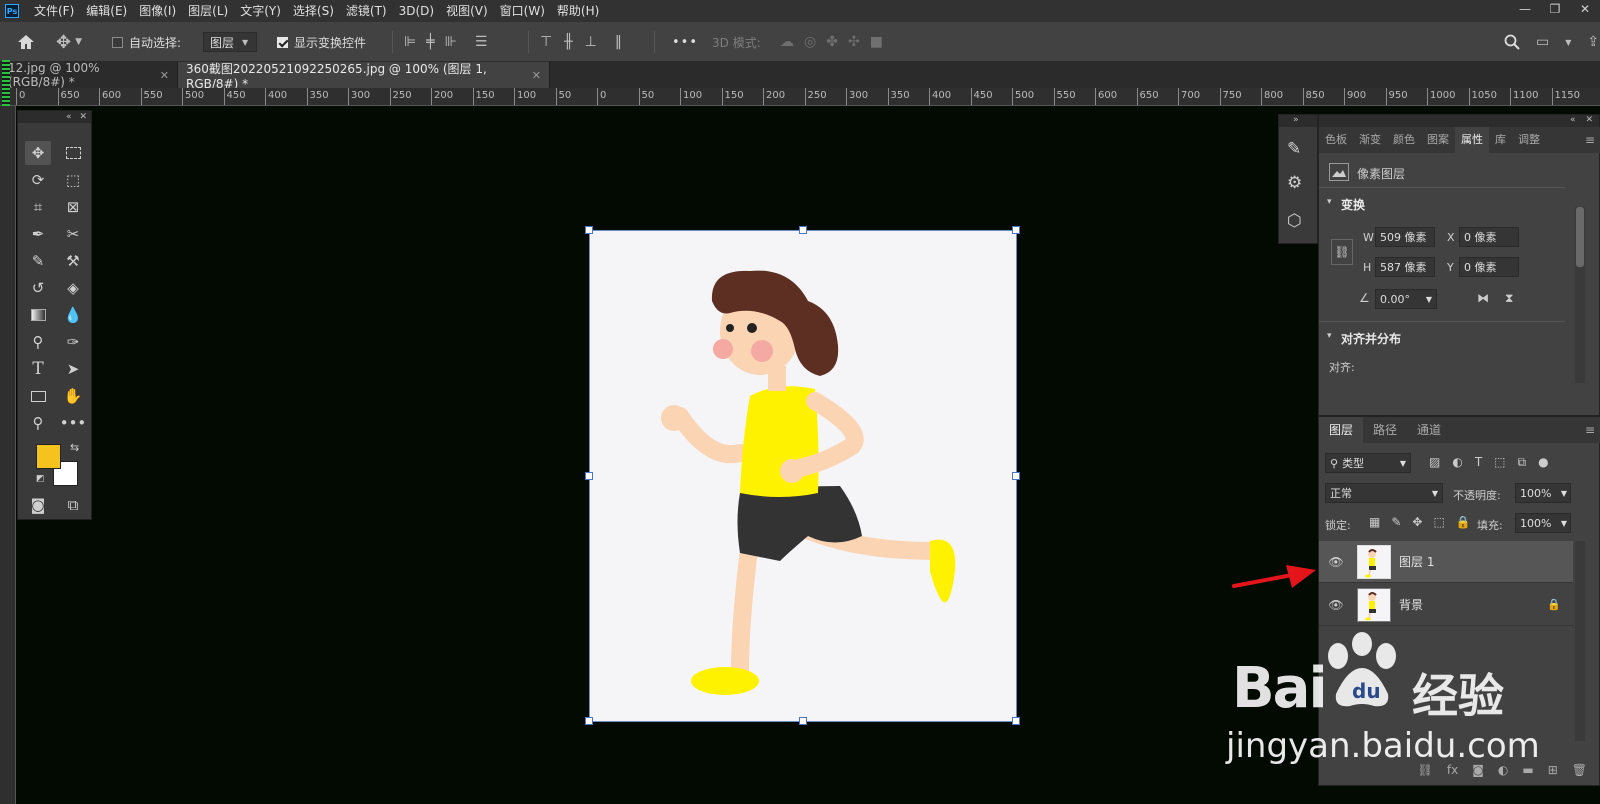 The height and width of the screenshot is (804, 1600). What do you see at coordinates (1472, 140) in the screenshot?
I see `tab-properties: 属性` at bounding box center [1472, 140].